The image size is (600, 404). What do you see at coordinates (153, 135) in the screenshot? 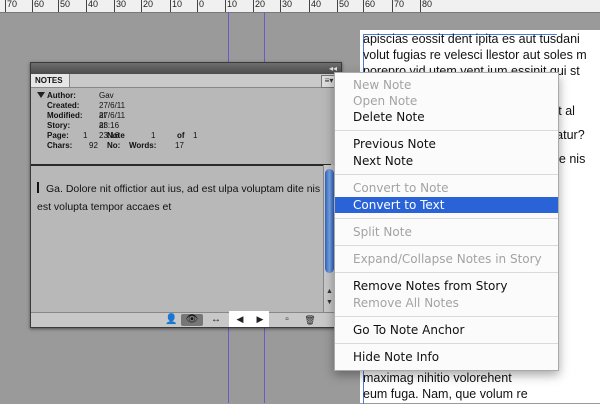
I see `note-no-value: 1` at bounding box center [153, 135].